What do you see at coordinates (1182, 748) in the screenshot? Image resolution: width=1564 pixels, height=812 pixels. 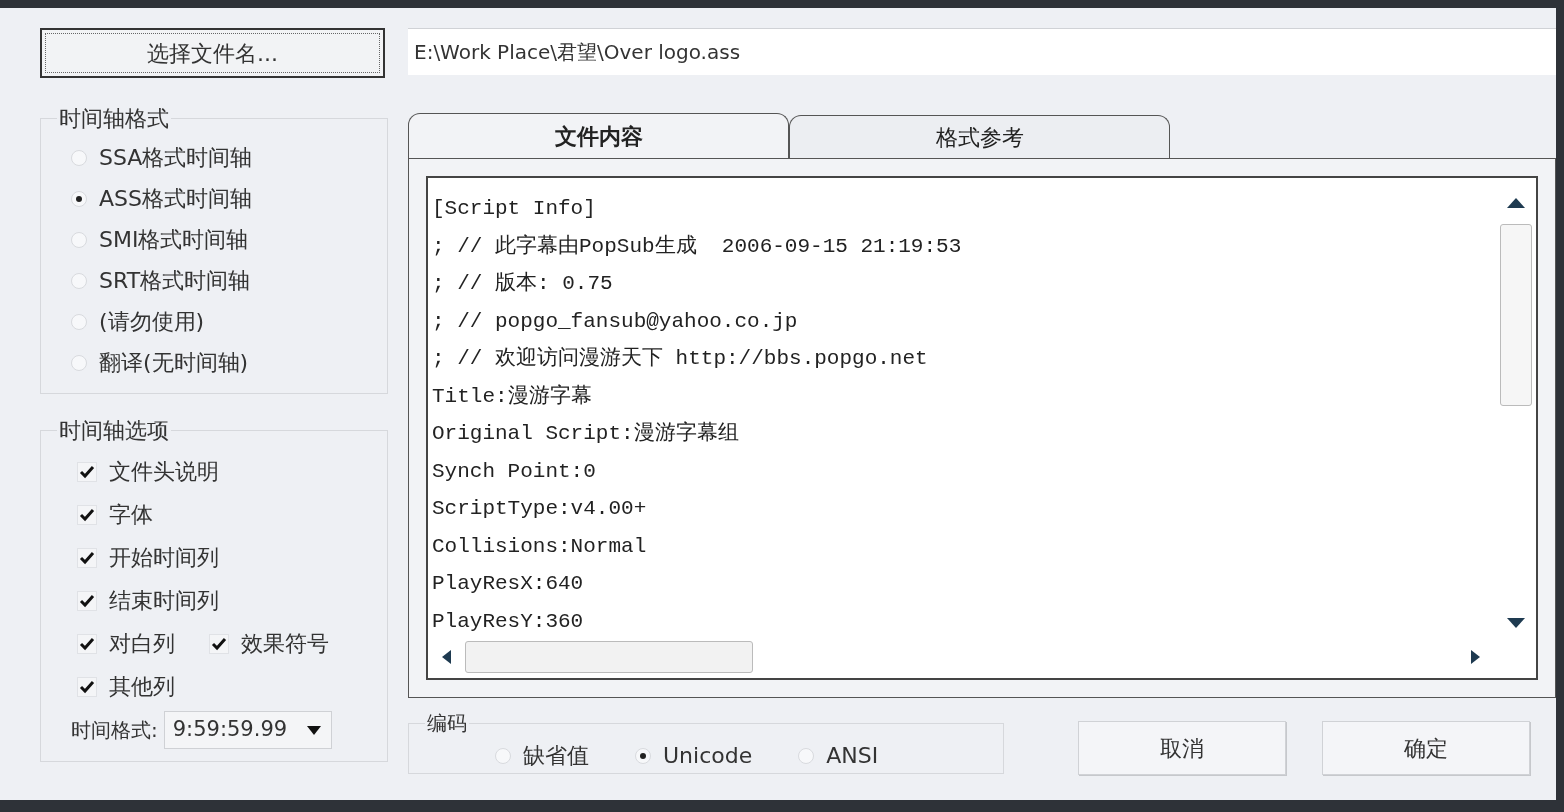 I see `dialog-button: 取消` at bounding box center [1182, 748].